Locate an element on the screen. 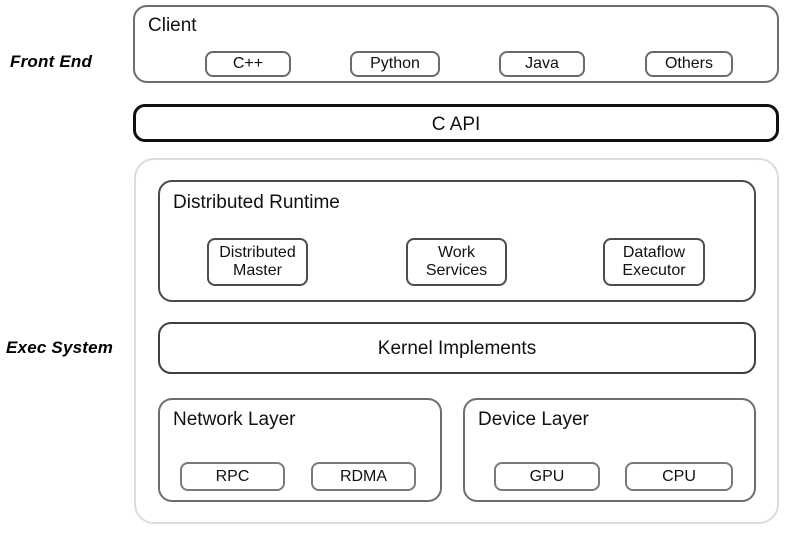 The width and height of the screenshot is (786, 534). runtime-component-work-services-label: Work Services is located at coordinates (456, 261).